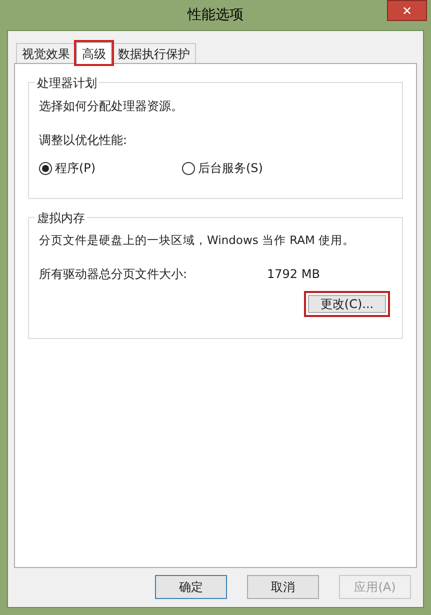 The height and width of the screenshot is (615, 431). What do you see at coordinates (83, 140) in the screenshot?
I see `prompt-text: 调整以优化性能:` at bounding box center [83, 140].